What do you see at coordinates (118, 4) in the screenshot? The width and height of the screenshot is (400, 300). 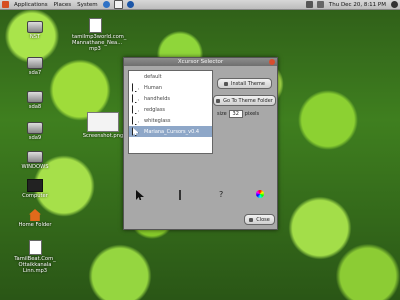 I see `mail-icon` at bounding box center [118, 4].